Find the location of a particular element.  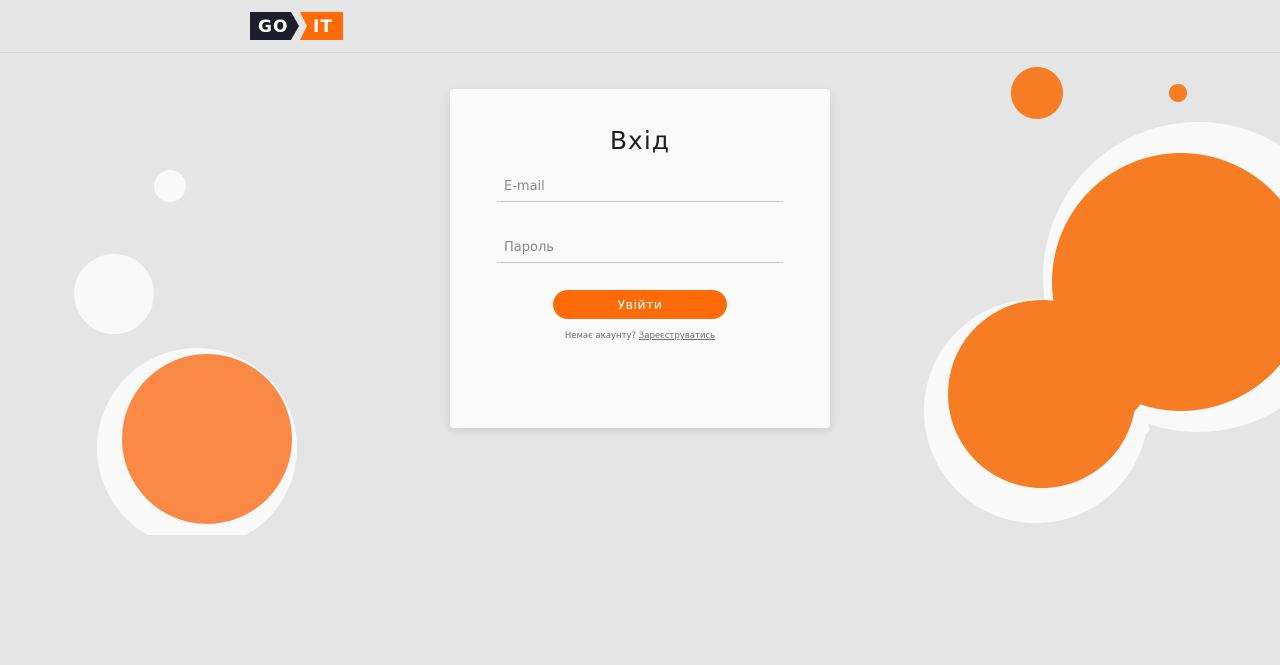

svg-text: IT is located at coordinates (323, 27).